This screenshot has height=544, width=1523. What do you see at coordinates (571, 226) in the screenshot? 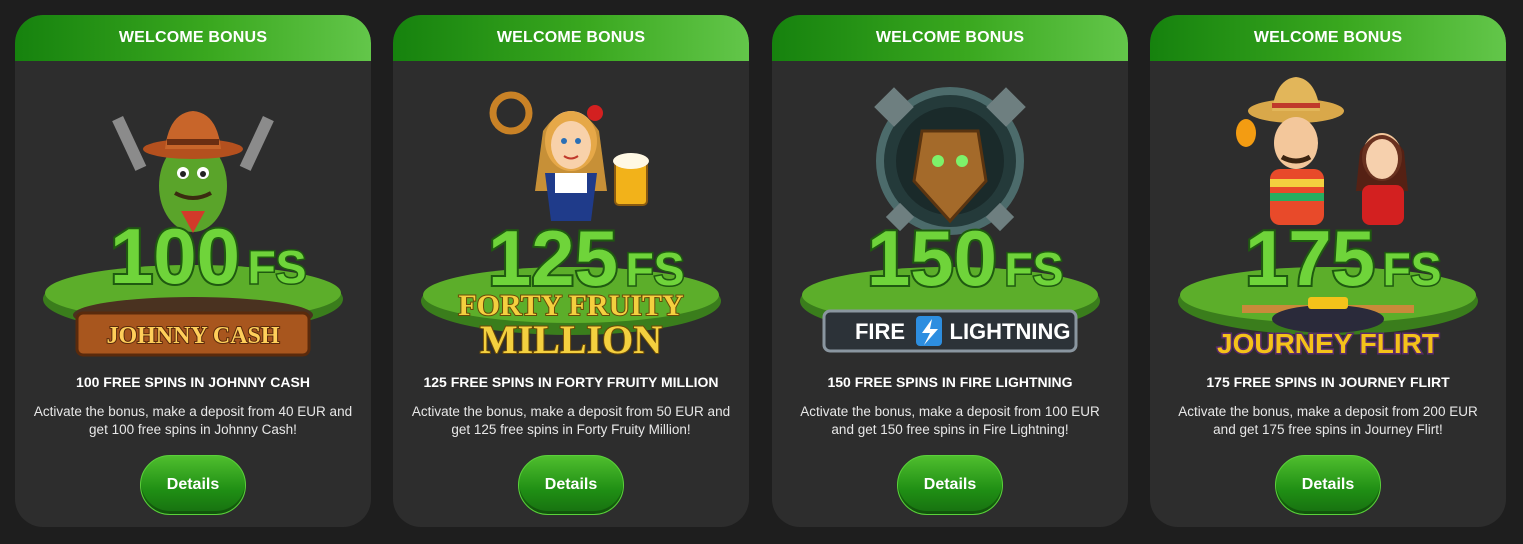
I see `bavarian-girl-art: 125 FS FORTY FRUITY MILLION` at bounding box center [571, 226].